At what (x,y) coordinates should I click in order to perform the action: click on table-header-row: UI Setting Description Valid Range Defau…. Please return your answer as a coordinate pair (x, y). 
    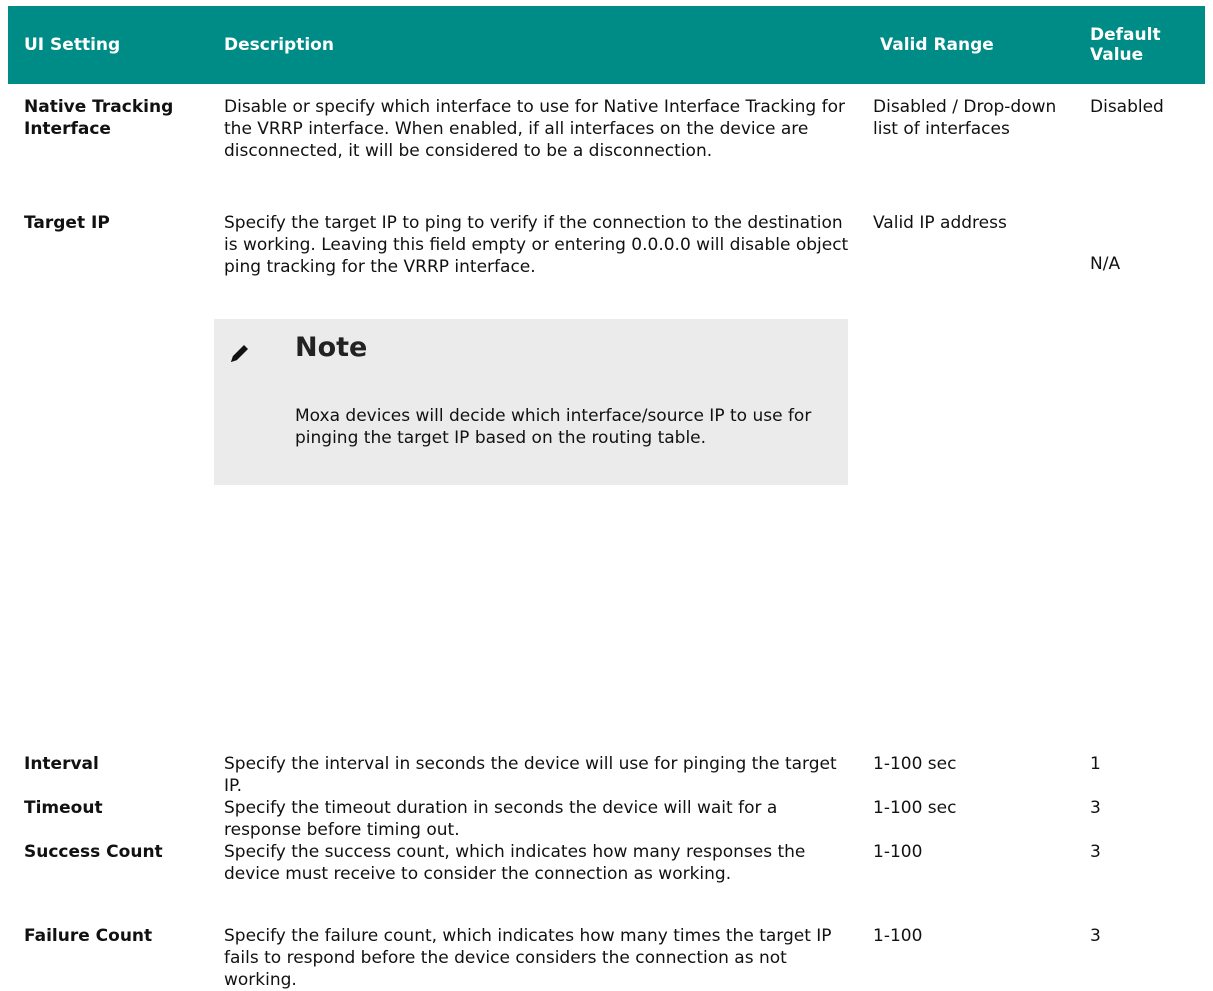
    Looking at the image, I should click on (606, 45).